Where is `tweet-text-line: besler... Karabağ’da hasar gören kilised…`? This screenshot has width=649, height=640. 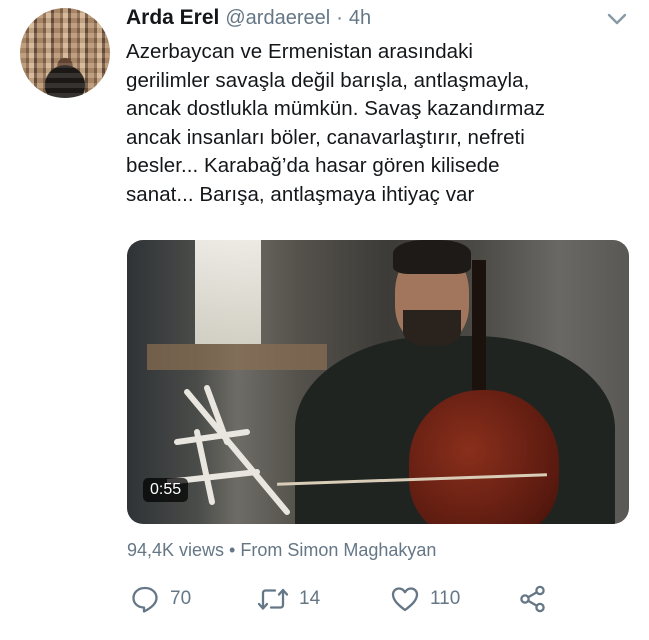
tweet-text-line: besler... Karabağ’da hasar gören kilised… is located at coordinates (313, 165).